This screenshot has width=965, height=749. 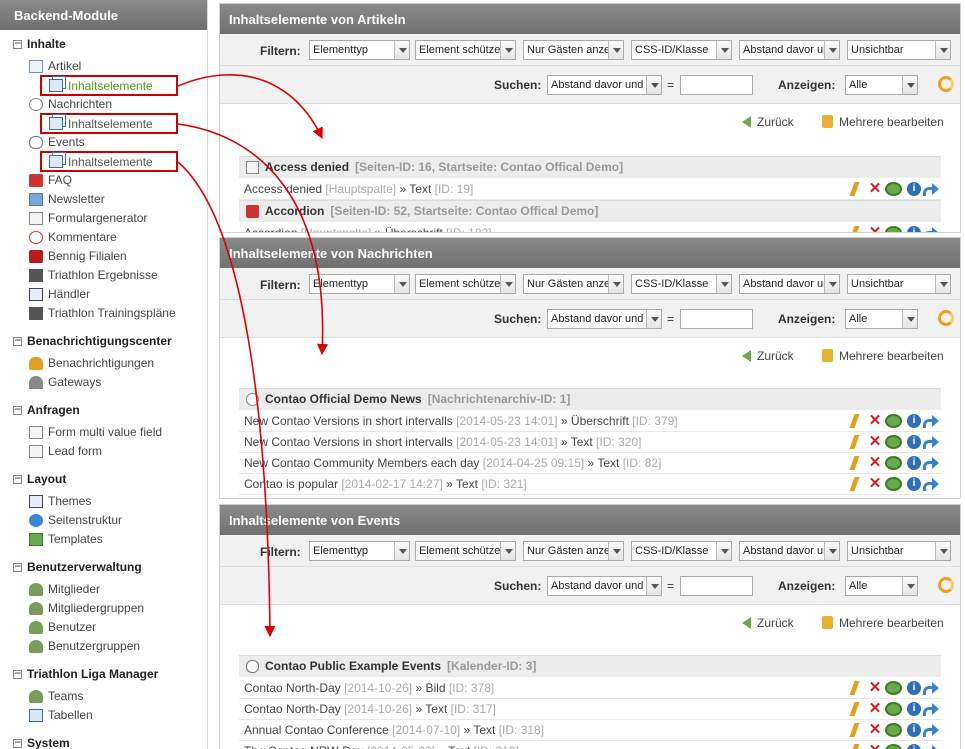 I want to click on sidebar-item-mitglieder: Mitglieder, so click(x=103, y=589).